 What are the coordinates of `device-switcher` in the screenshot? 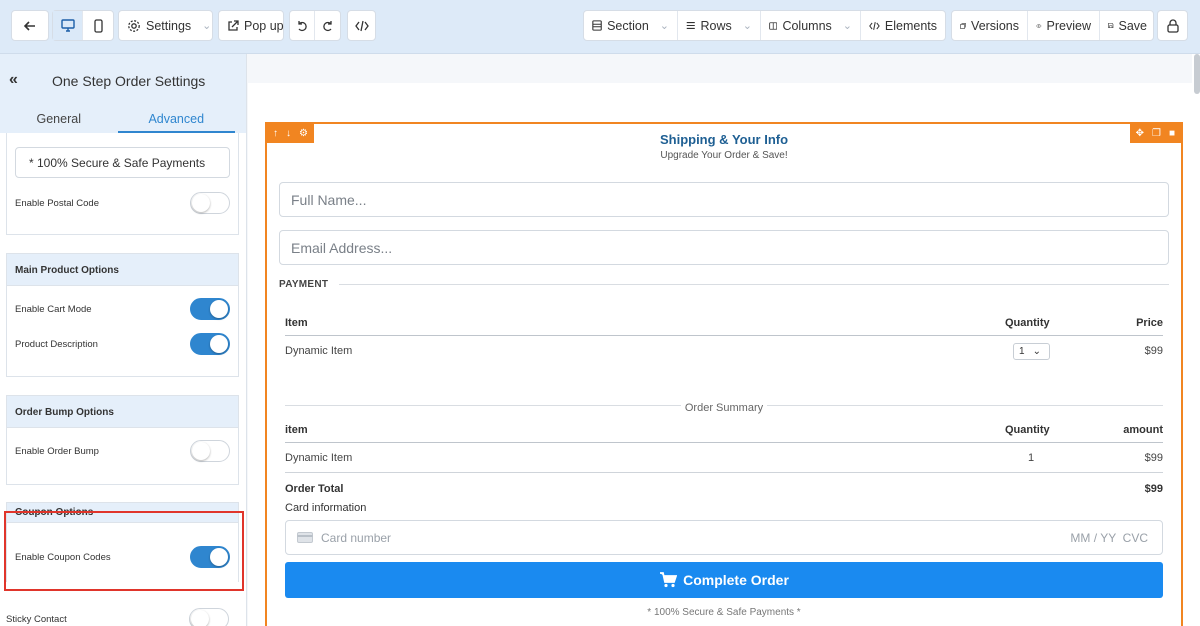 It's located at (83, 25).